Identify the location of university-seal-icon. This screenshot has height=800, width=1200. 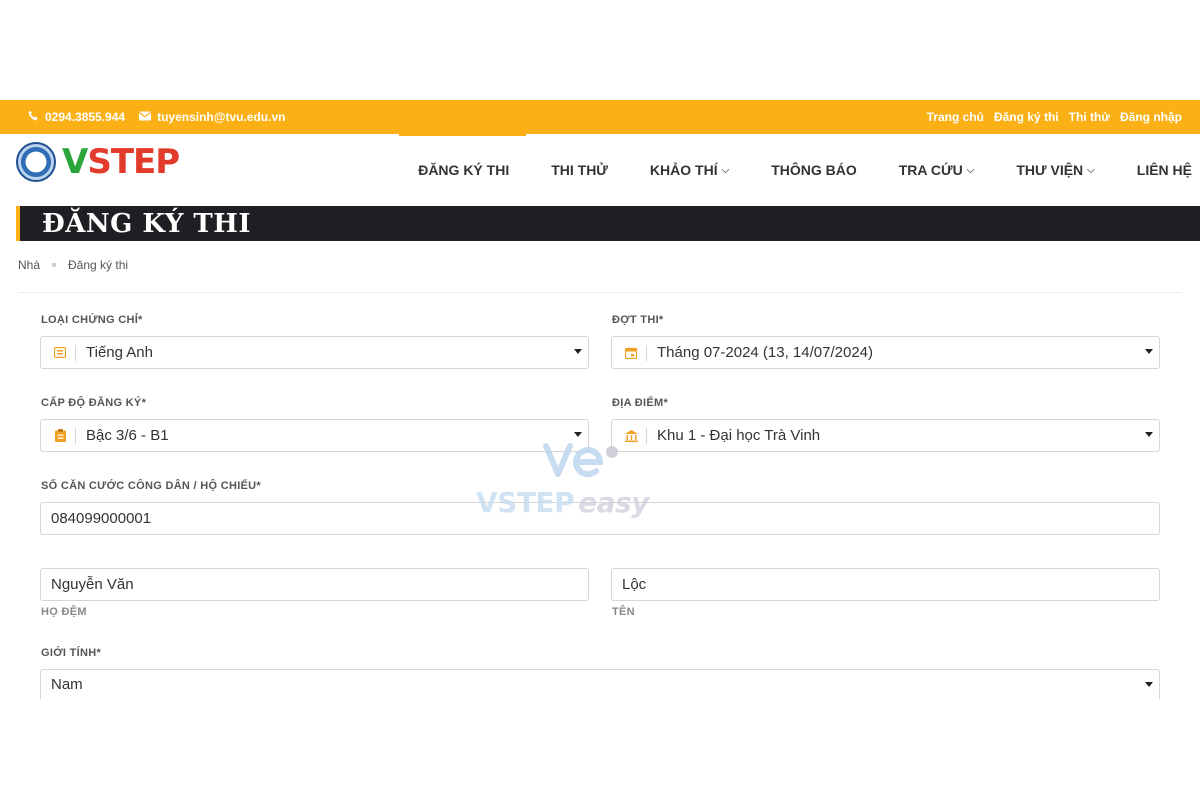
(36, 162).